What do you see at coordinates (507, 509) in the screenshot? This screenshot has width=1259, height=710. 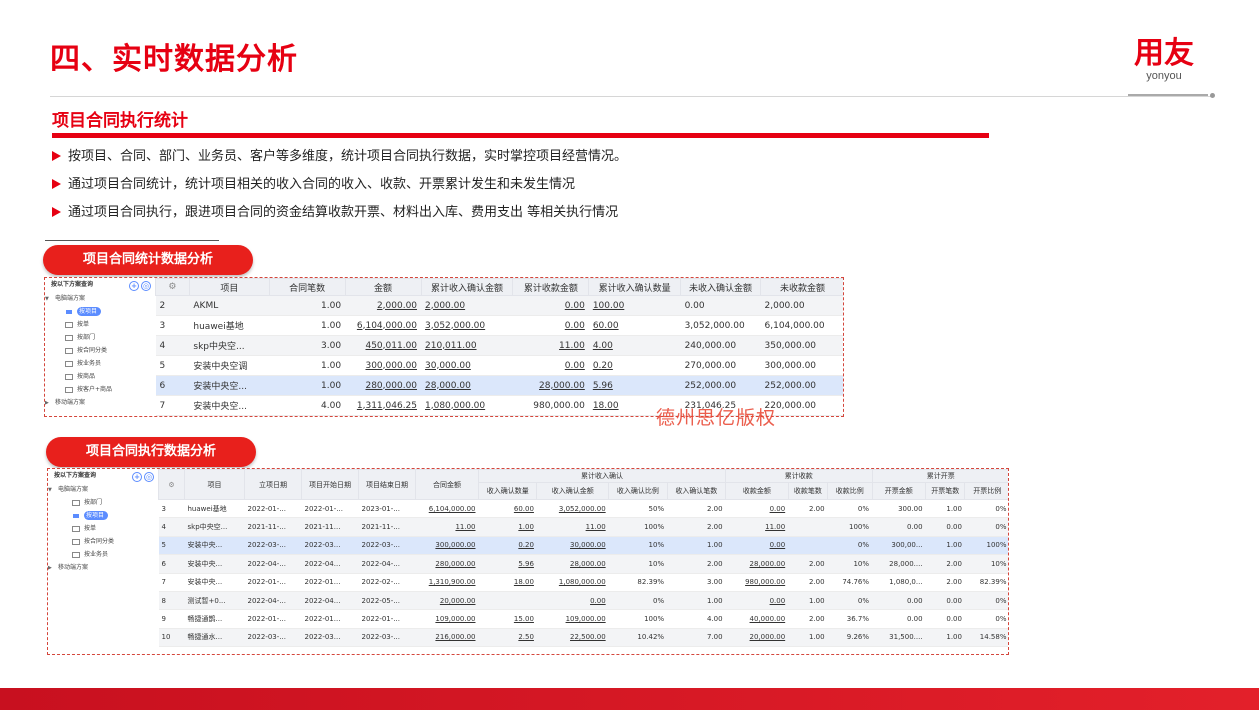 I see `table-cell: 60.00` at bounding box center [507, 509].